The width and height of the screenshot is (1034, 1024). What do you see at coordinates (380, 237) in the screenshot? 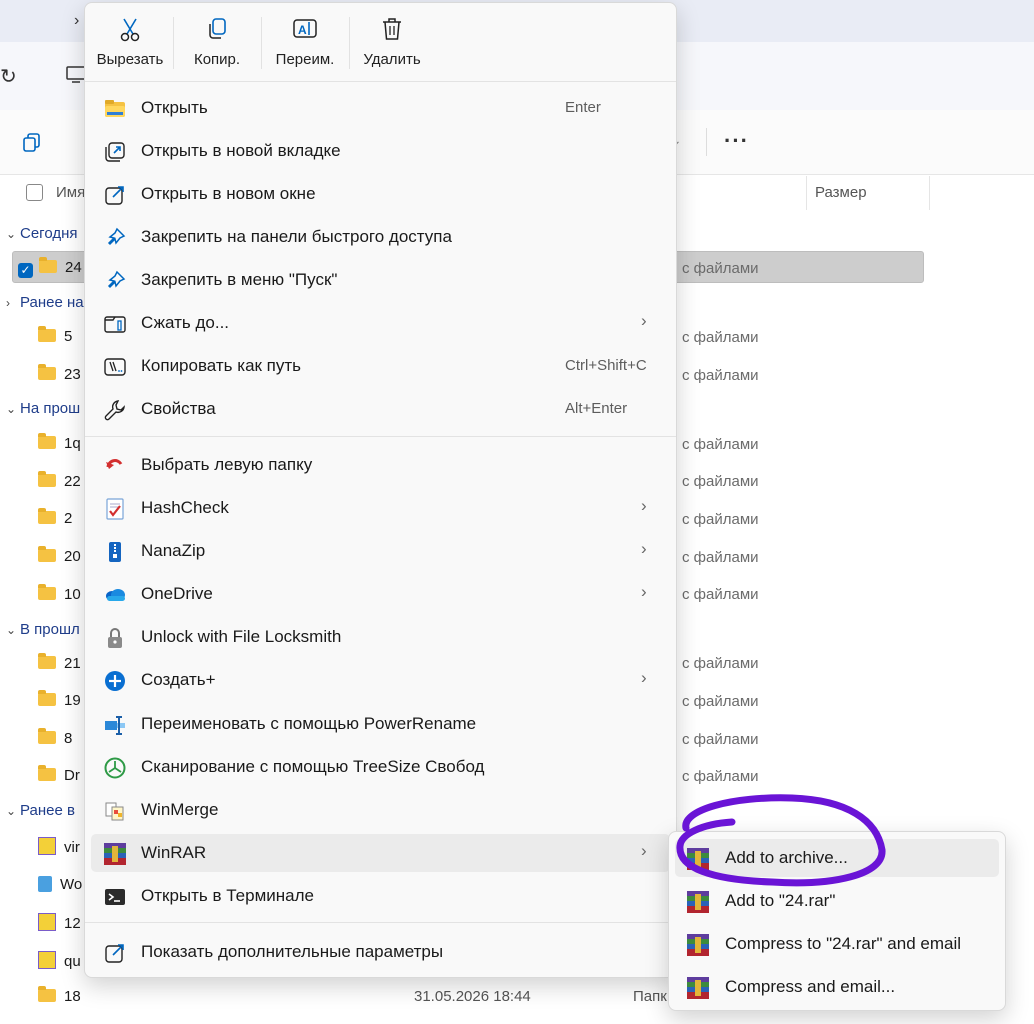
I see `menu-item-pin-quick-access: Закрепить на панели быстрого доступа` at bounding box center [380, 237].